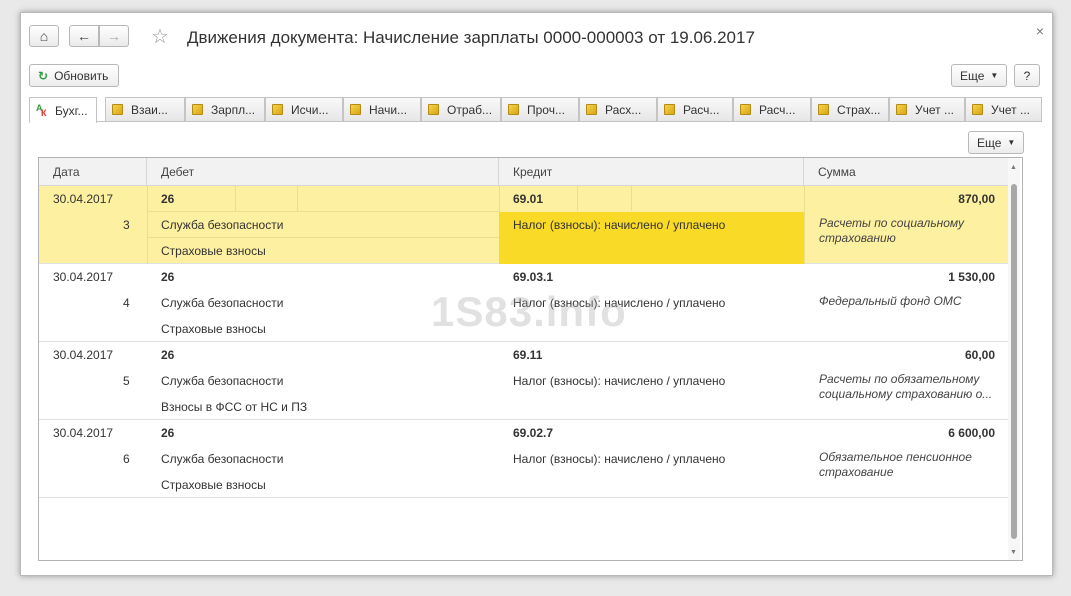  Describe the element at coordinates (971, 277) in the screenshot. I see `entry-sum: 1 530,00` at that location.